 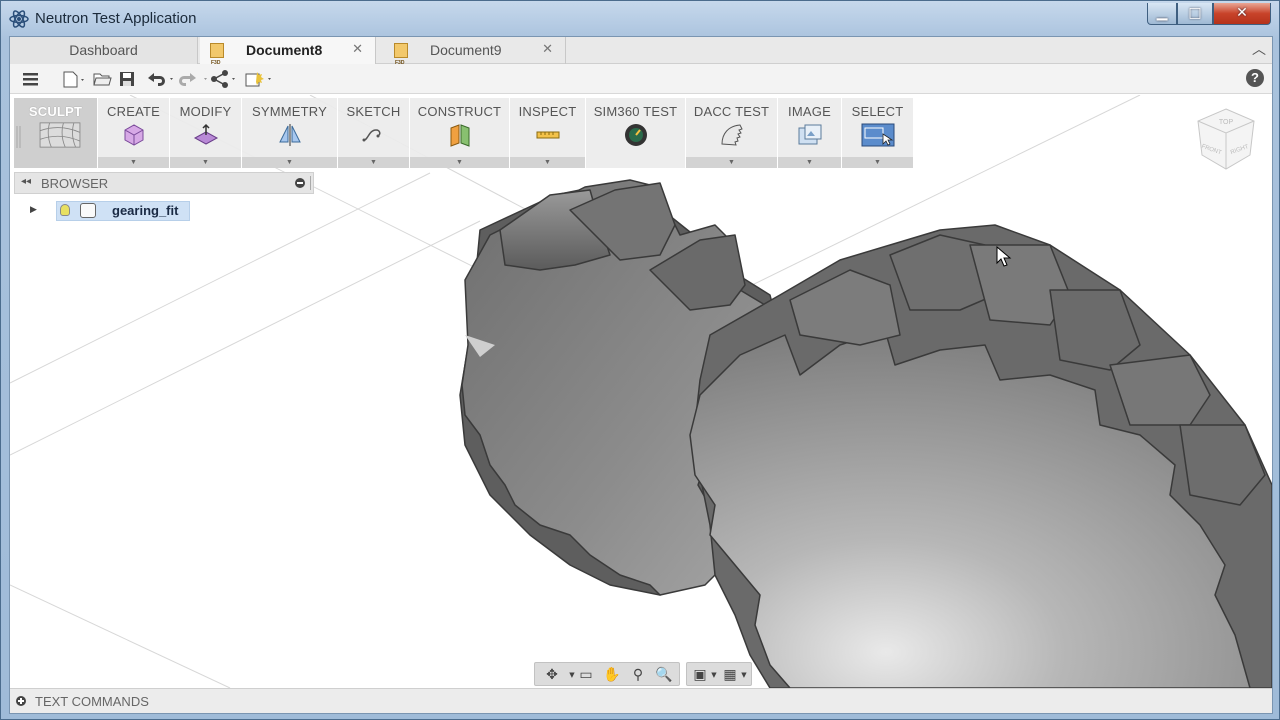 What do you see at coordinates (1162, 14) in the screenshot?
I see `minimize-button: ▁` at bounding box center [1162, 14].